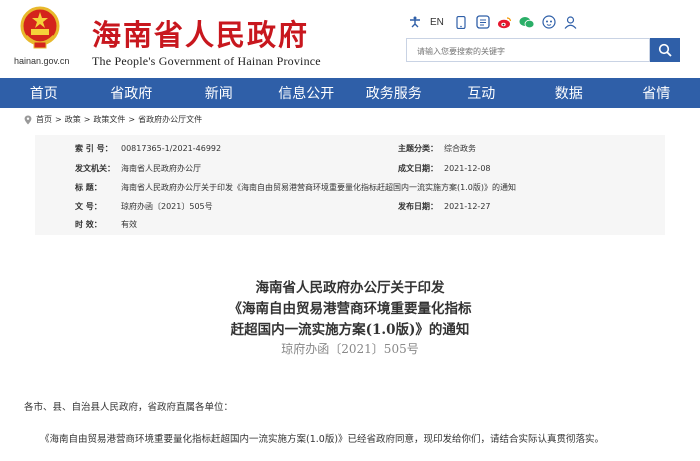 Image resolution: width=700 pixels, height=461 pixels. I want to click on search-icon, so click(665, 50).